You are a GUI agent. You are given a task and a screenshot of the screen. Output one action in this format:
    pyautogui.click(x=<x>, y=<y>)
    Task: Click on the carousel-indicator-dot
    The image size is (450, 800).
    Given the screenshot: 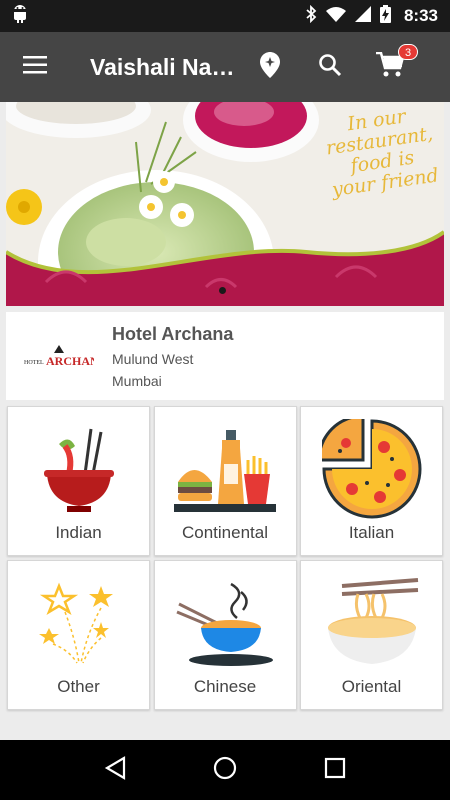 What is the action you would take?
    pyautogui.click(x=222, y=290)
    